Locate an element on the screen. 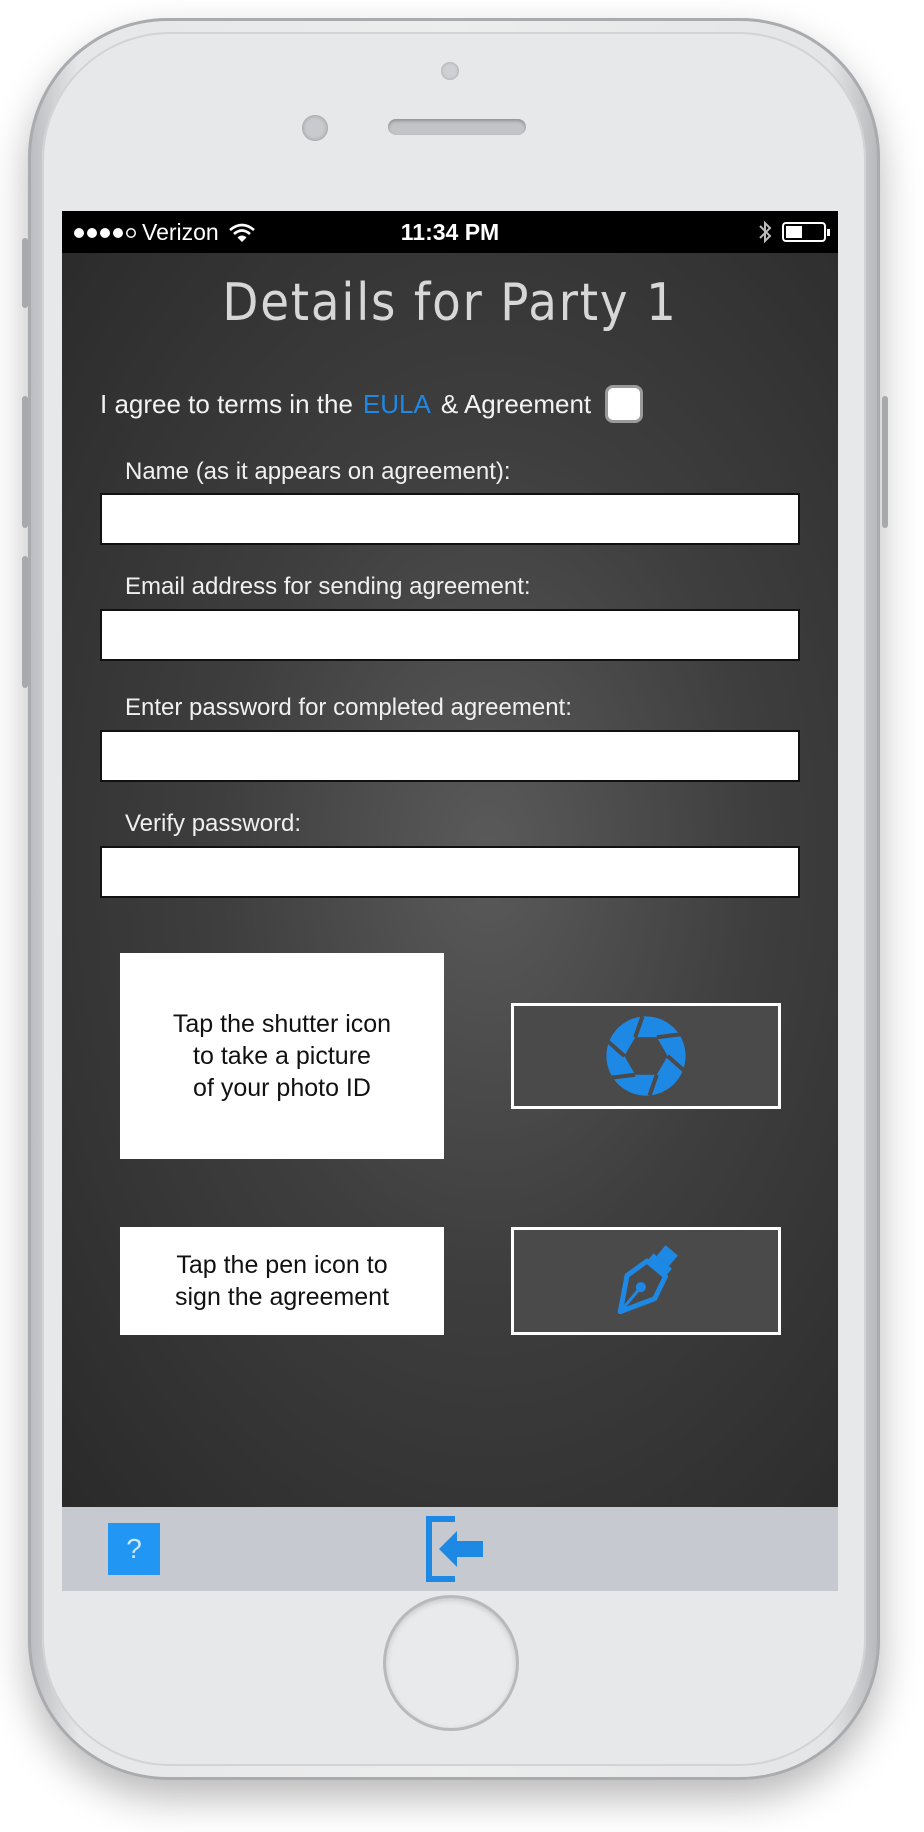 The width and height of the screenshot is (924, 1832). page-title: Details for Party 1 is located at coordinates (450, 303).